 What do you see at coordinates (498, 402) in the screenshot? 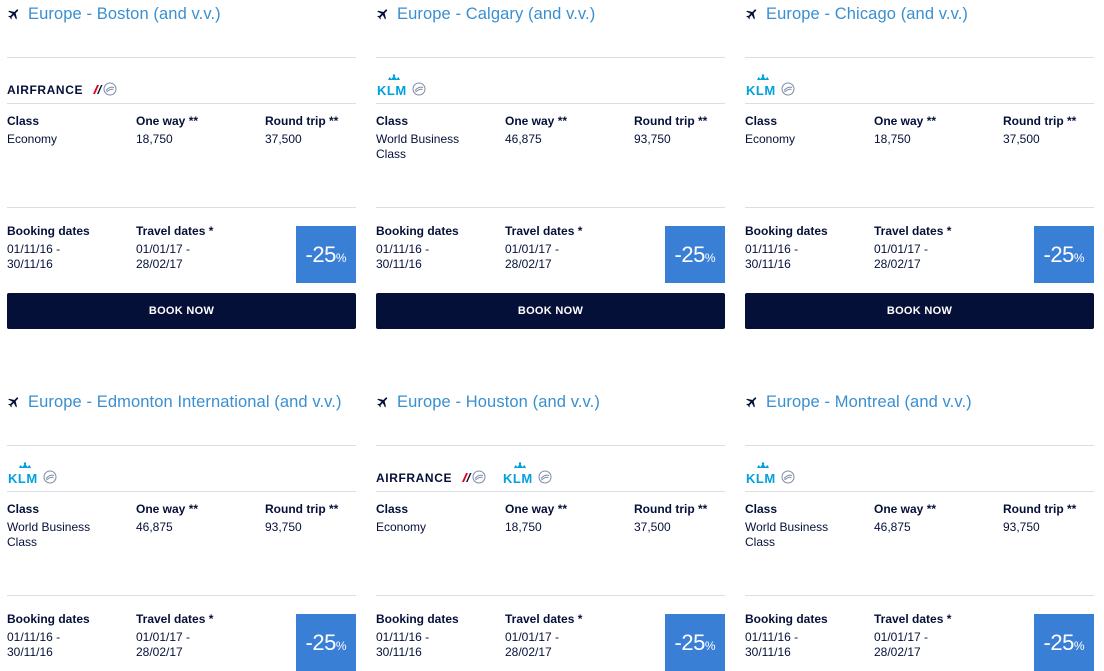
I see `route-name: Europe - Houston (and v.v.)` at bounding box center [498, 402].